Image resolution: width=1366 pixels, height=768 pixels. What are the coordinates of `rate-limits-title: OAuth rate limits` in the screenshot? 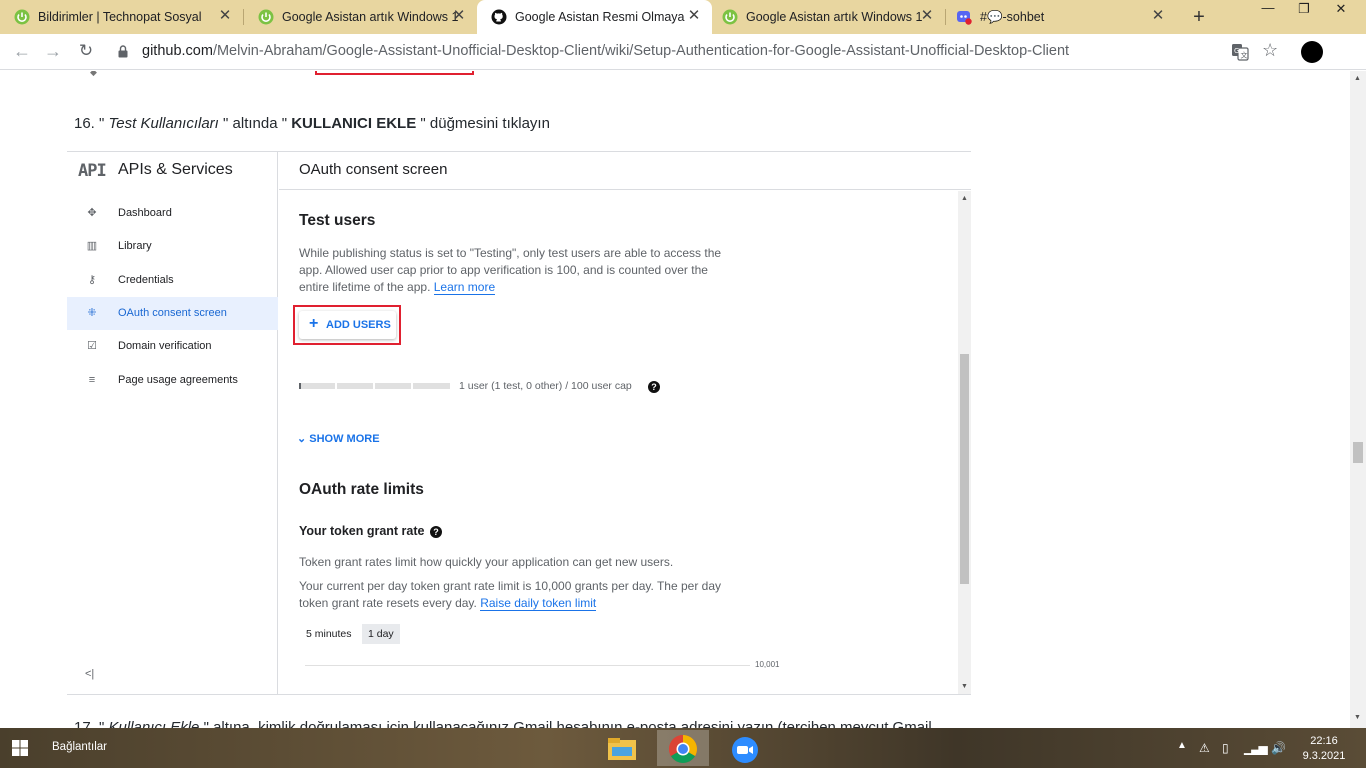 It's located at (361, 489).